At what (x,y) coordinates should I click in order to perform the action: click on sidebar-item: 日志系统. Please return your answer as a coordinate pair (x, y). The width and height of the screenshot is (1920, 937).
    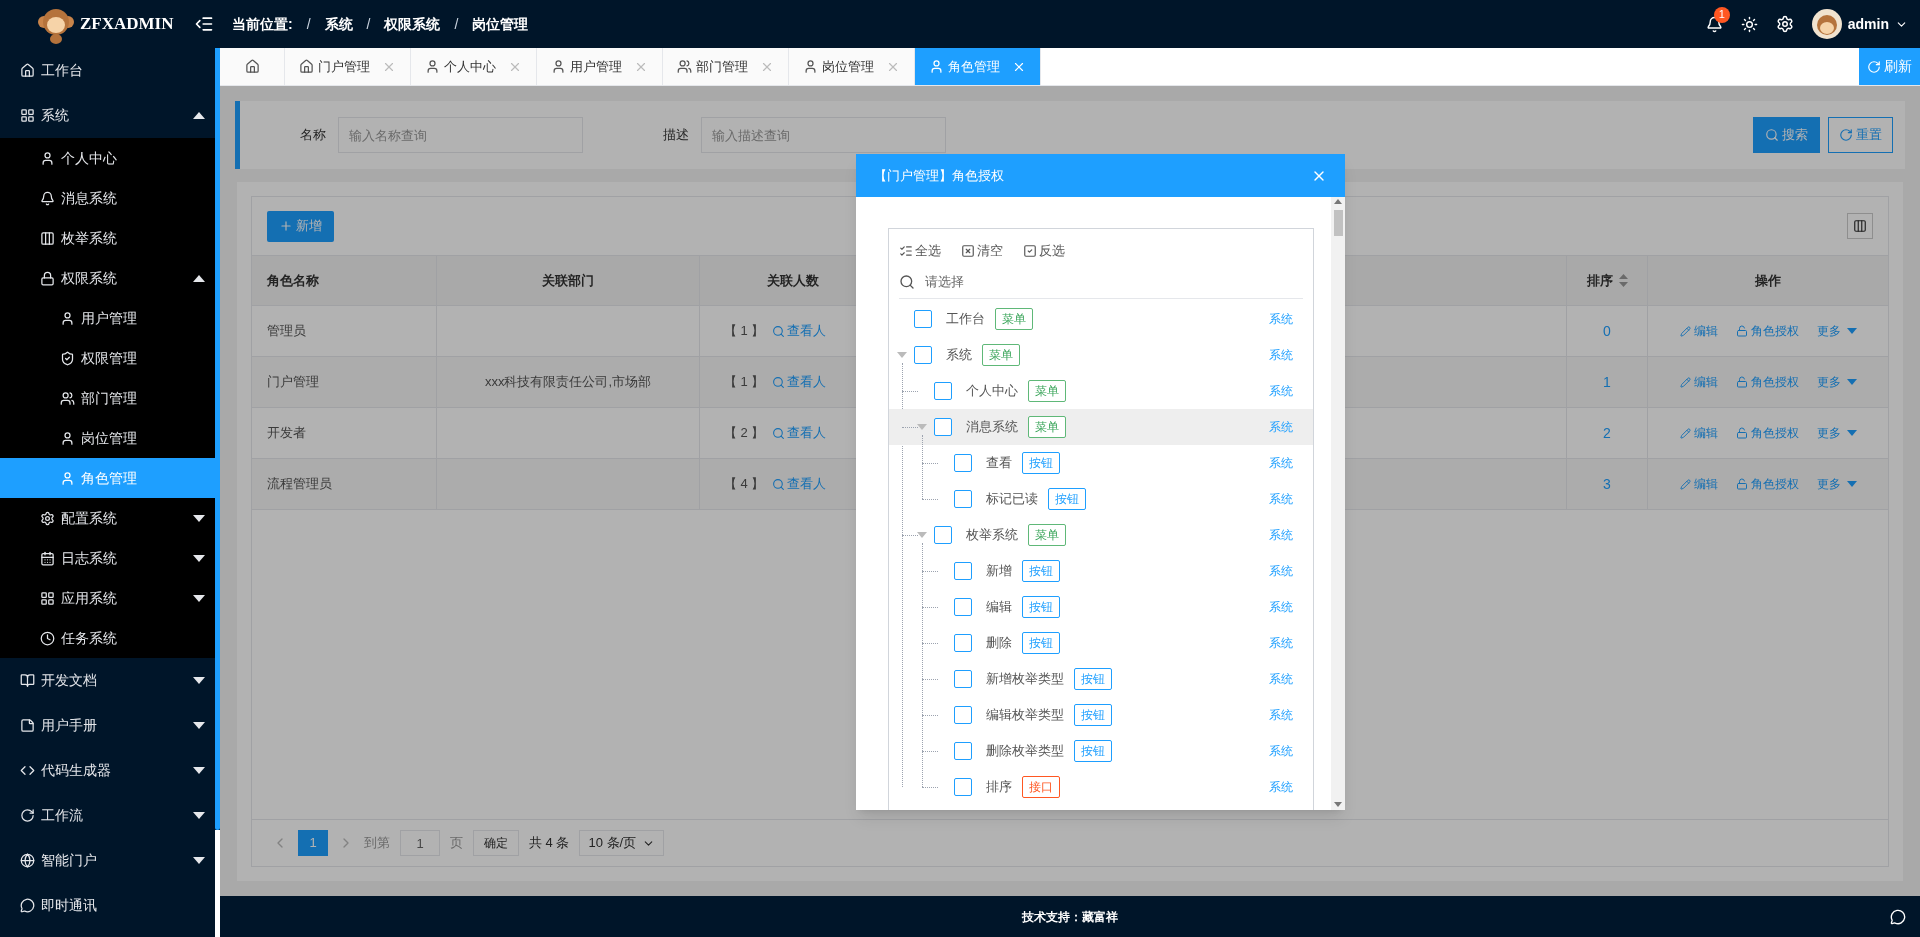
    Looking at the image, I should click on (107, 558).